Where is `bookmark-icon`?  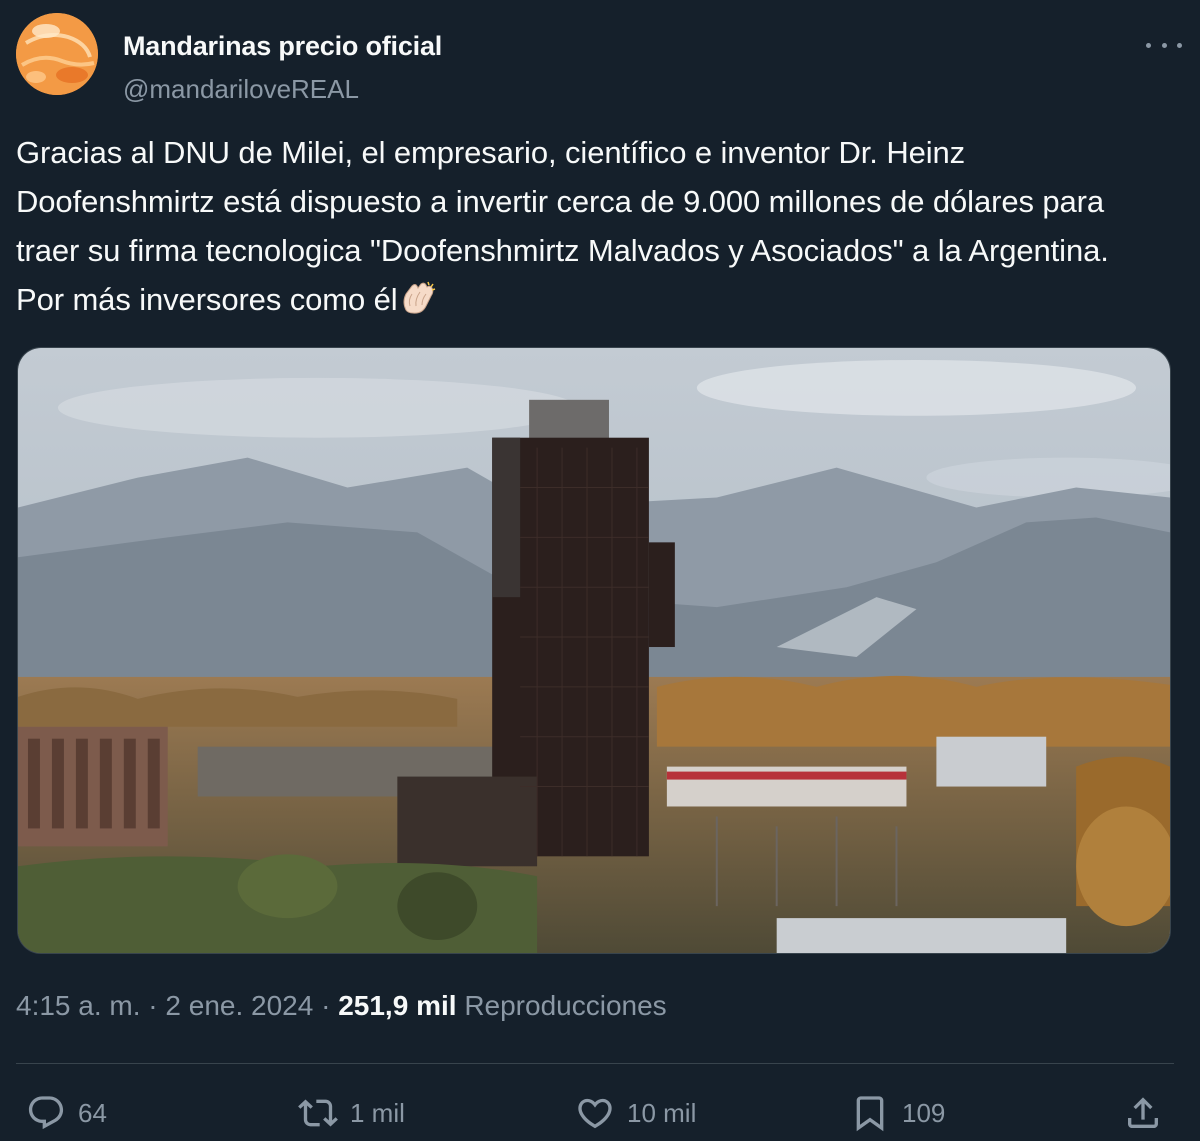
bookmark-icon is located at coordinates (870, 1114).